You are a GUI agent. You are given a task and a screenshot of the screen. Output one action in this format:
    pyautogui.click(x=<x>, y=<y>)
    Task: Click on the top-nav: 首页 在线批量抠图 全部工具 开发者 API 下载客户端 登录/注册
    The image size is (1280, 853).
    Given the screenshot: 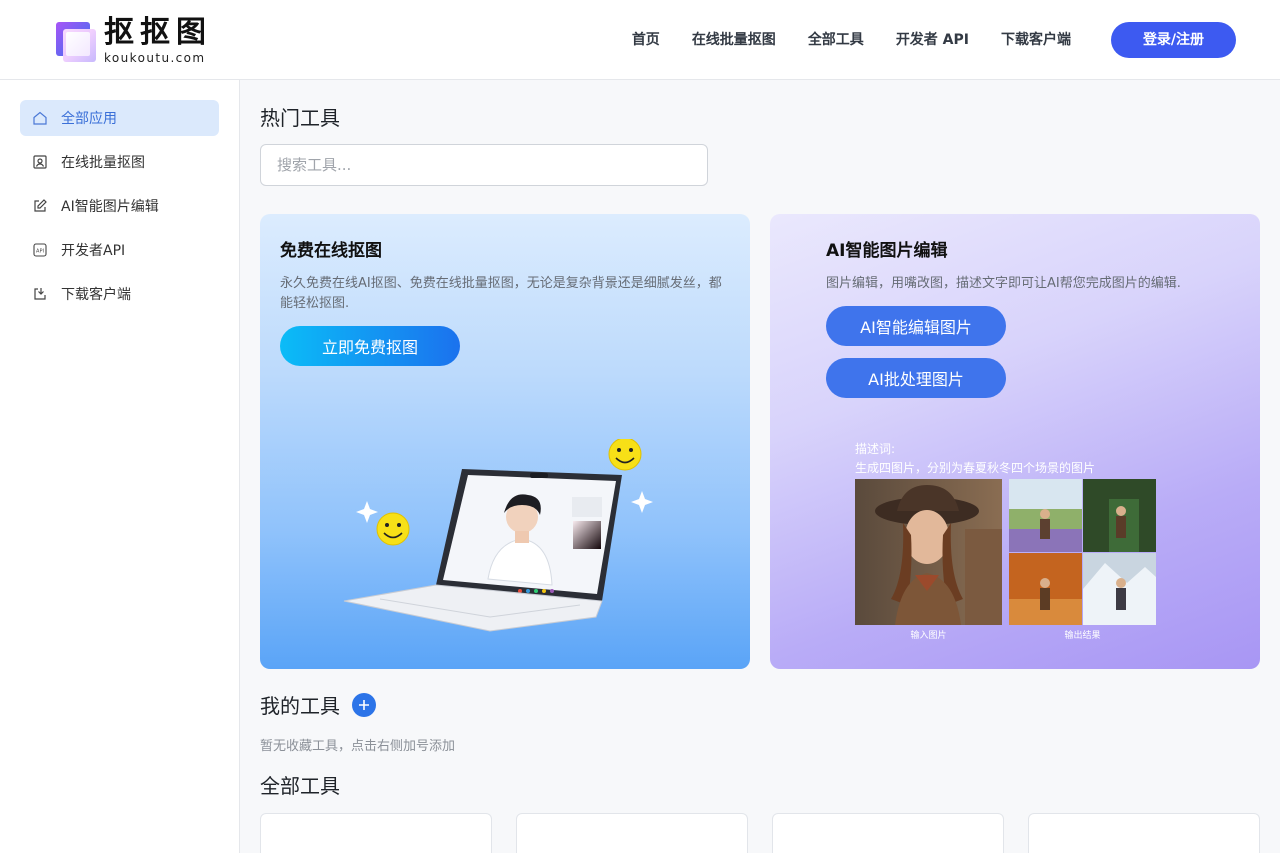 What is the action you would take?
    pyautogui.click(x=934, y=40)
    